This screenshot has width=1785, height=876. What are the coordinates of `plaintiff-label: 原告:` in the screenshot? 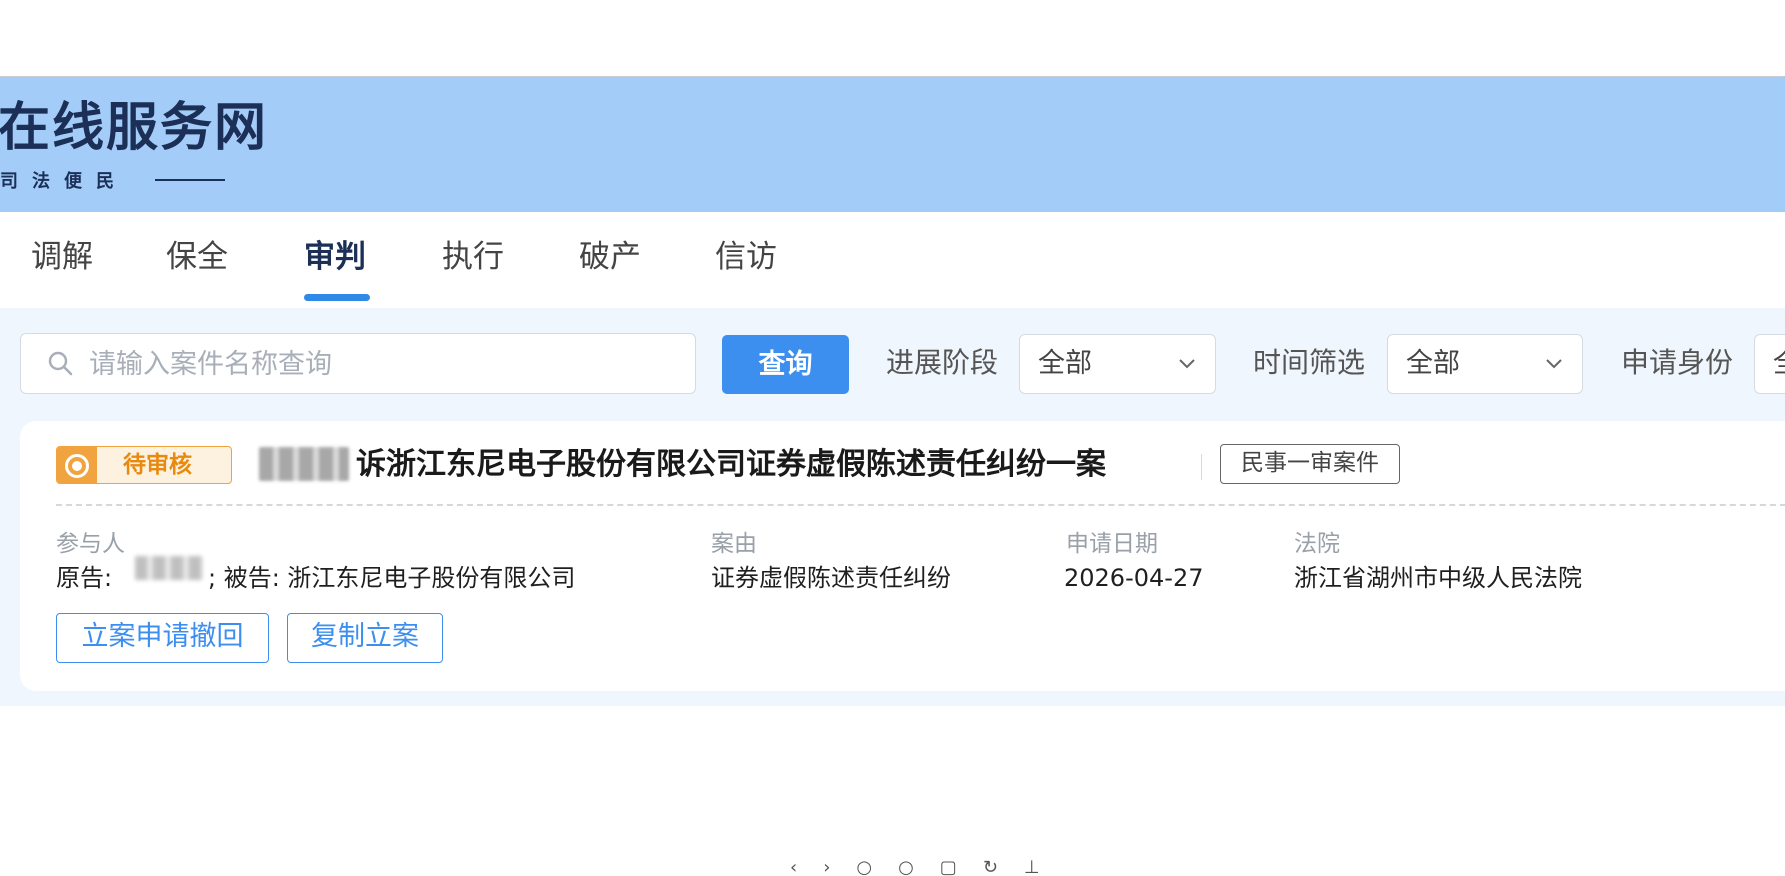 It's located at (84, 578).